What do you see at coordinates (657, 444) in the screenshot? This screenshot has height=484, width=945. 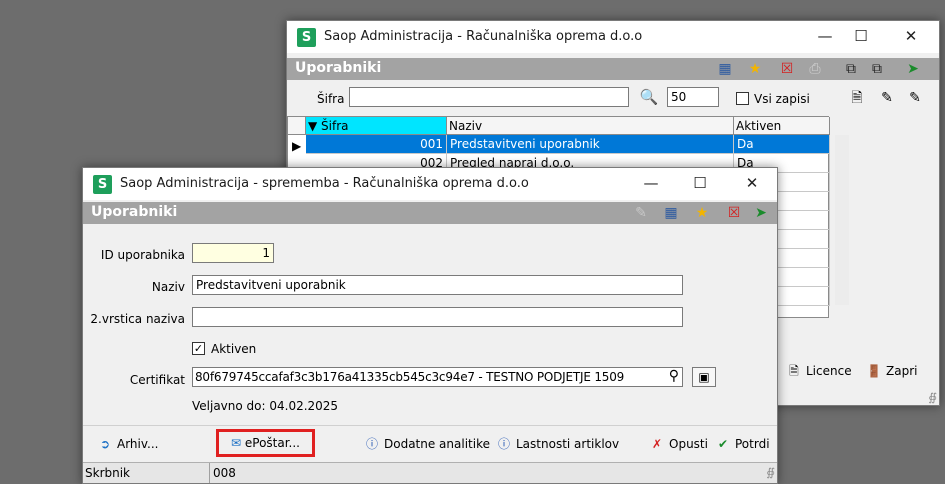 I see `cancel-x-icon: ✗` at bounding box center [657, 444].